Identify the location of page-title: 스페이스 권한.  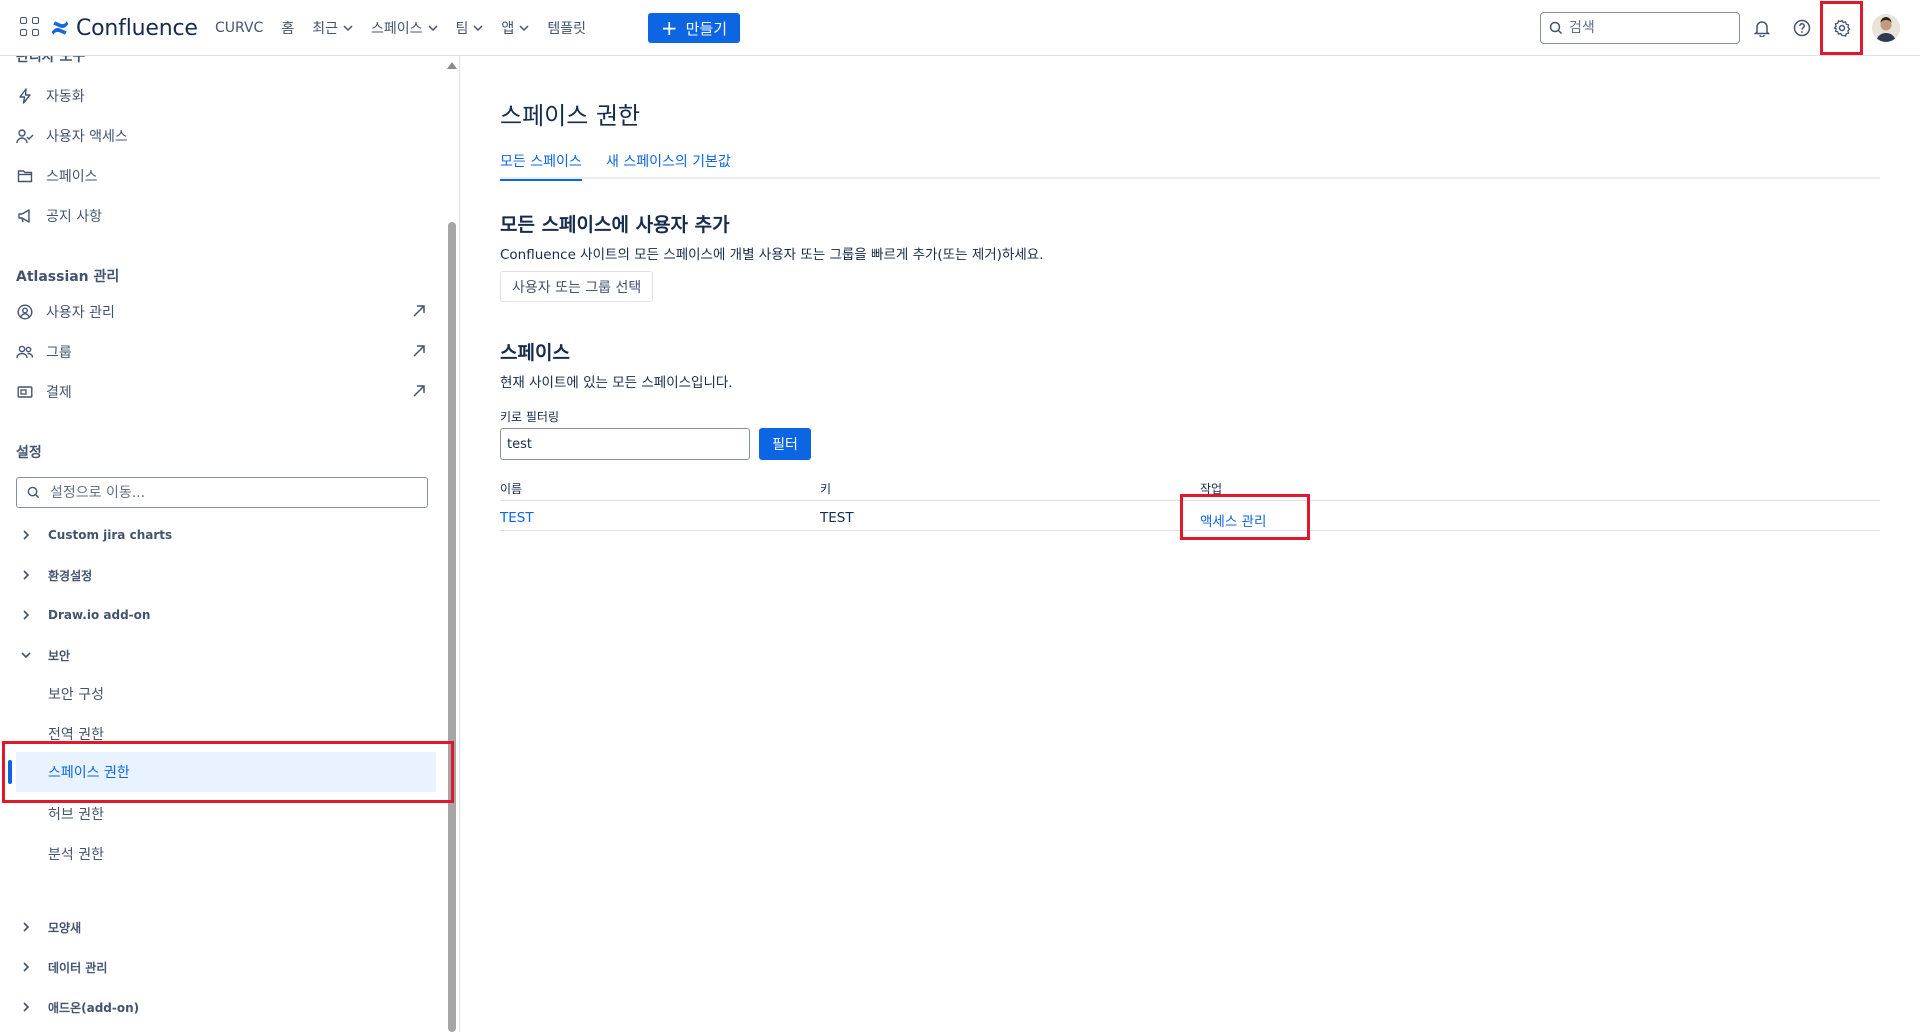
(570, 116).